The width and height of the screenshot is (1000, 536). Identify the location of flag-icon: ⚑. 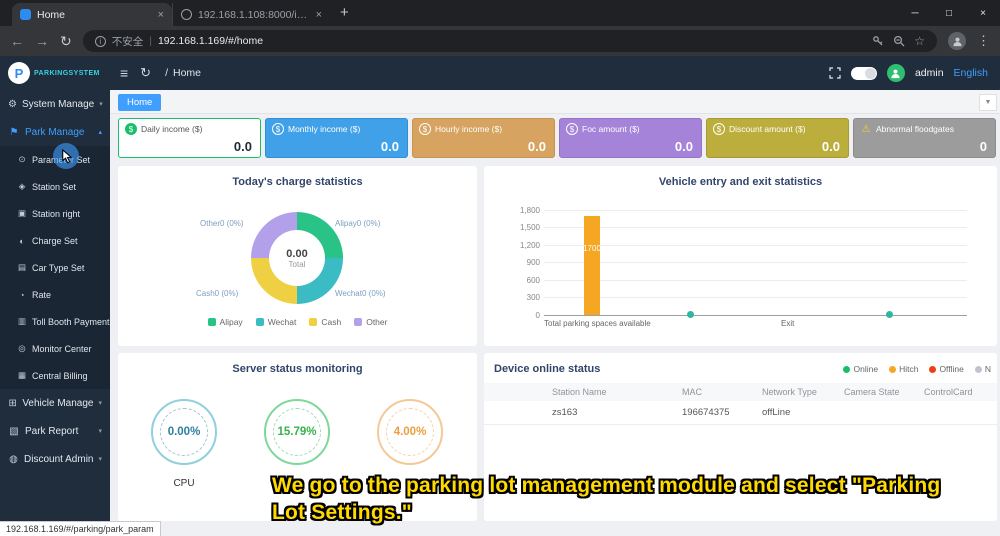
(14, 132).